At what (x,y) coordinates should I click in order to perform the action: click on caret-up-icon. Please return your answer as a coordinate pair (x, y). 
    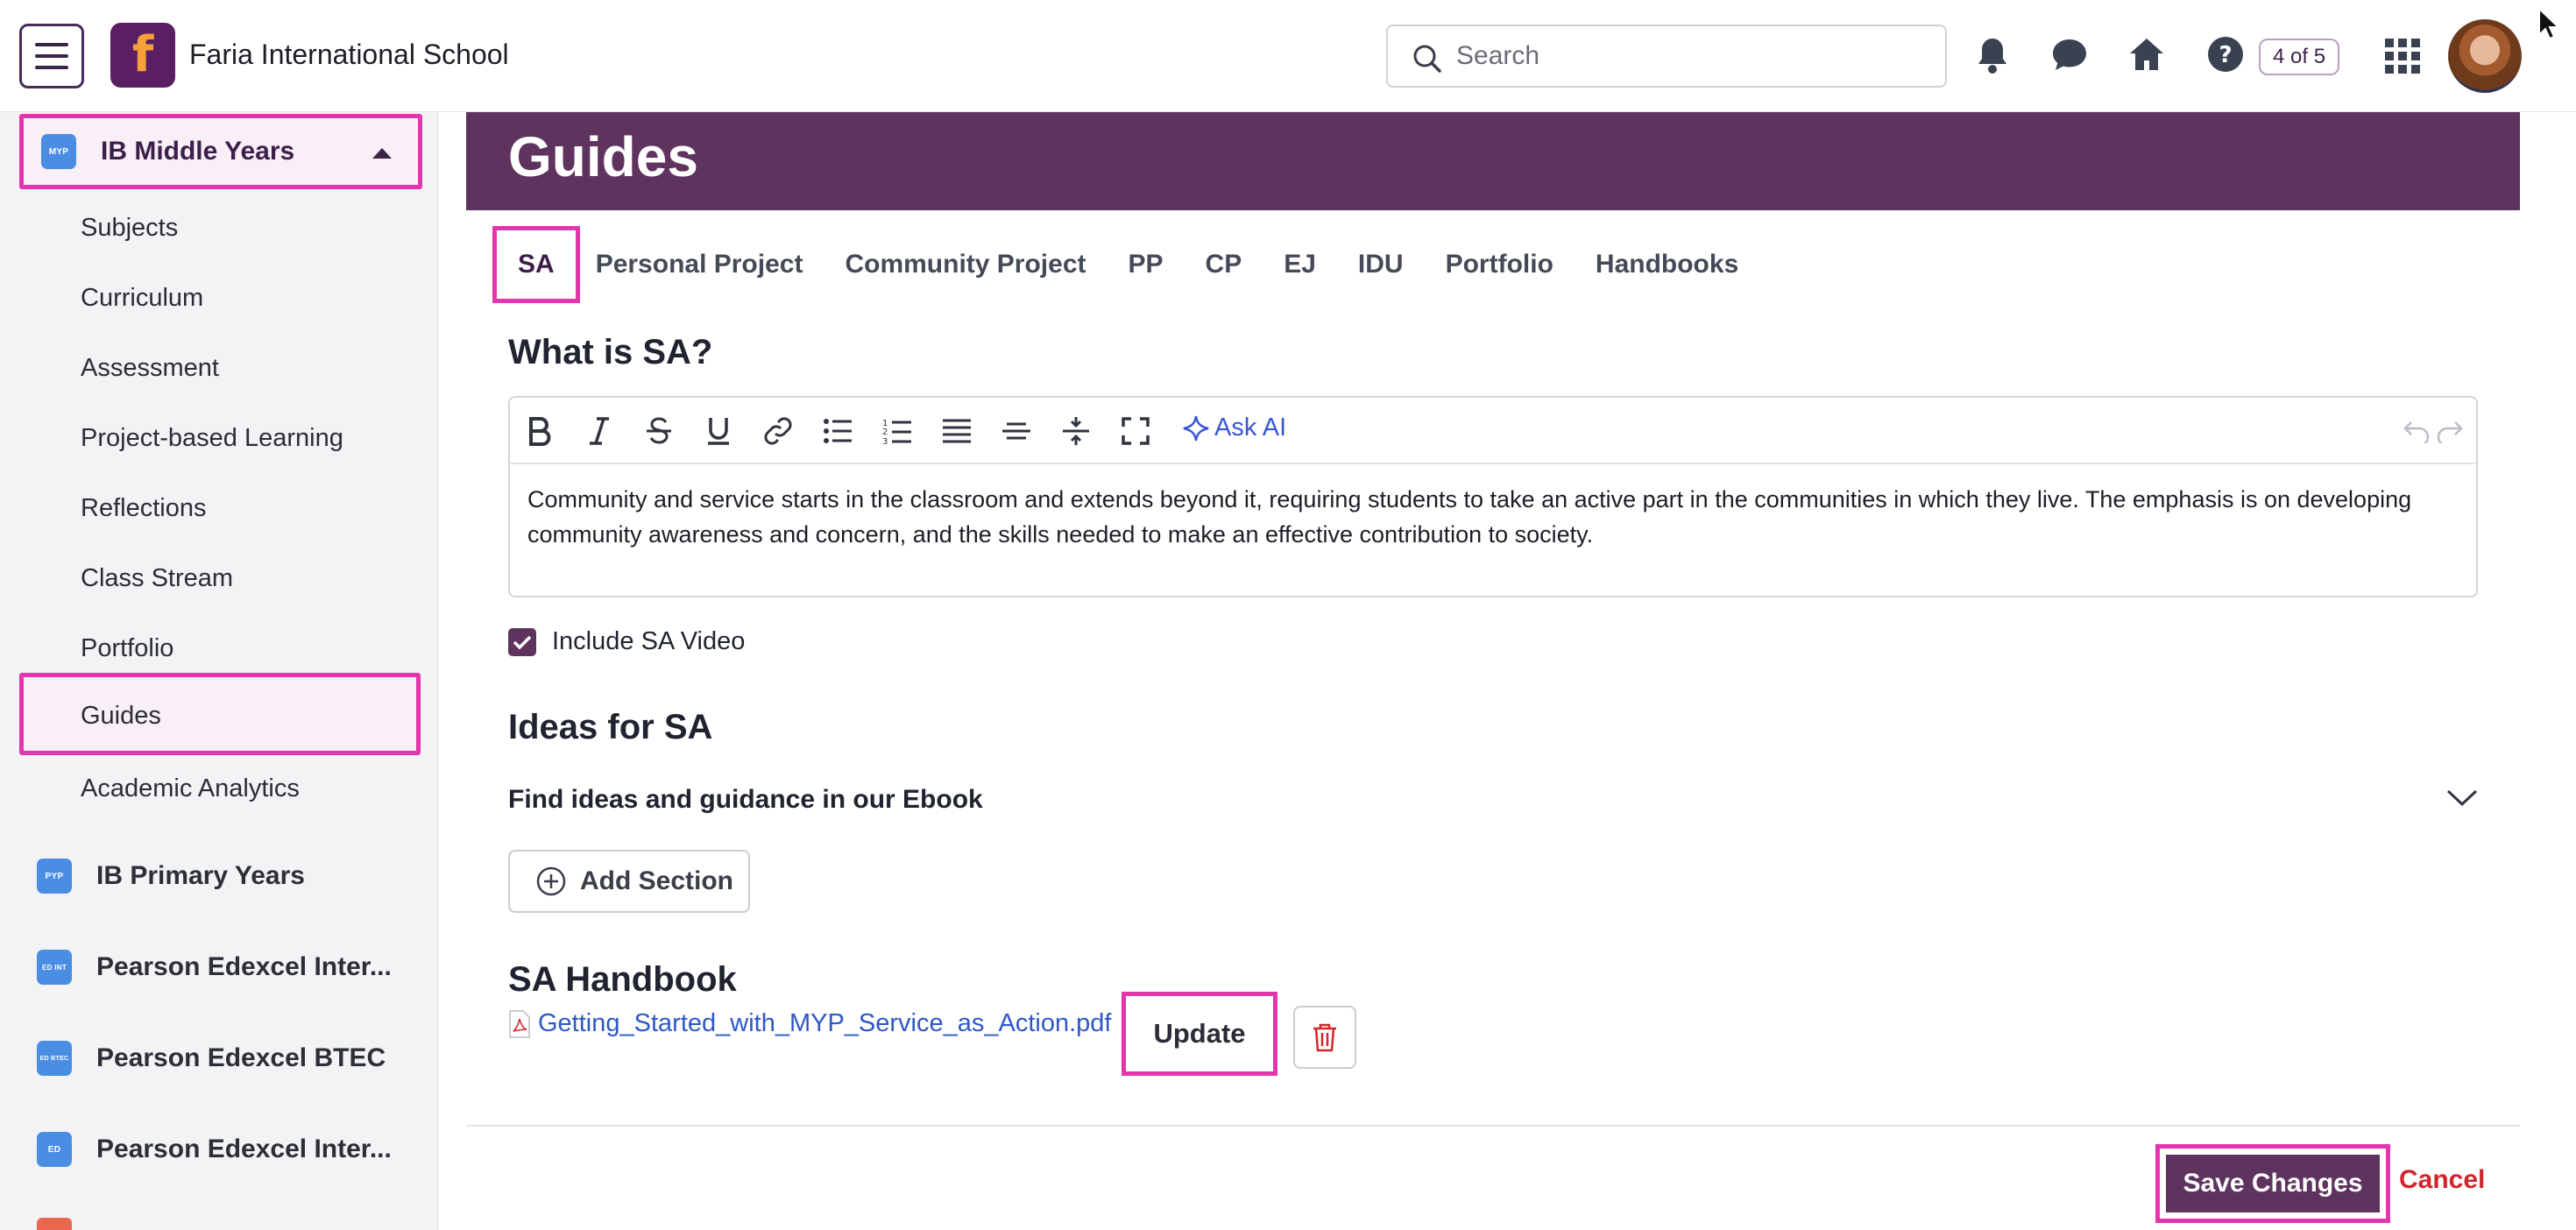
    Looking at the image, I should click on (382, 153).